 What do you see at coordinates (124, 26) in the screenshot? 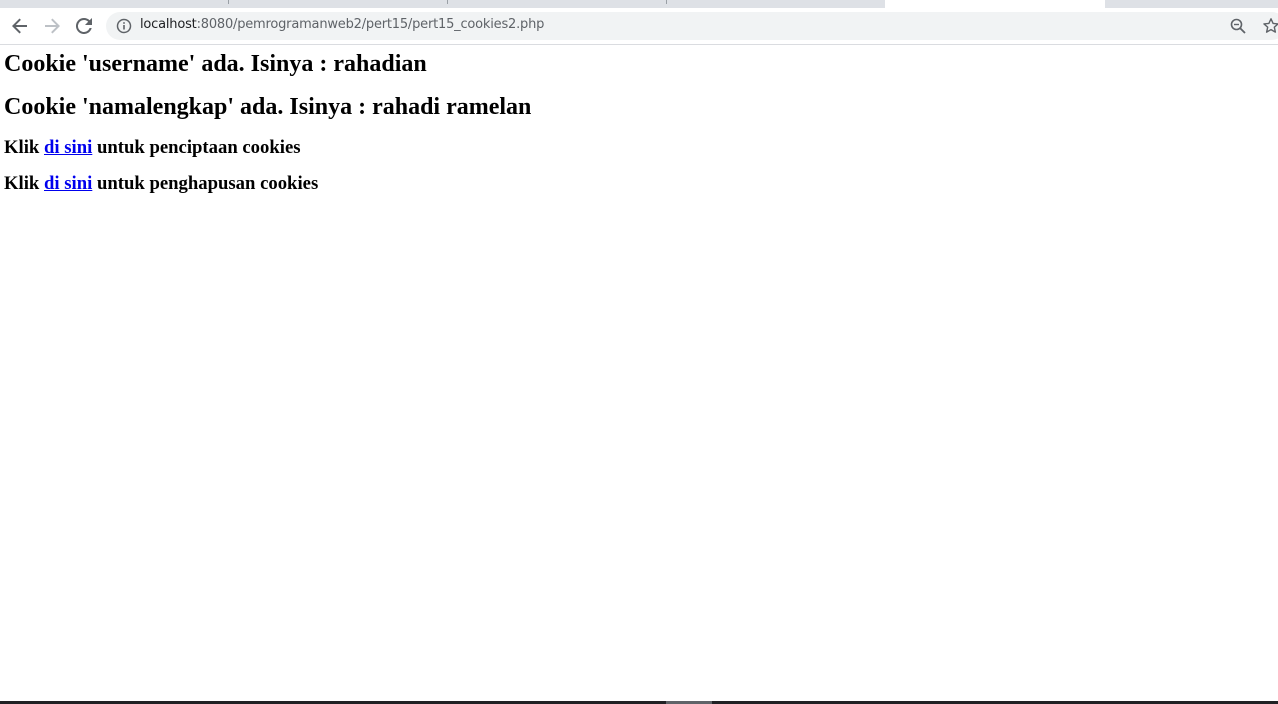
I see `info-icon` at bounding box center [124, 26].